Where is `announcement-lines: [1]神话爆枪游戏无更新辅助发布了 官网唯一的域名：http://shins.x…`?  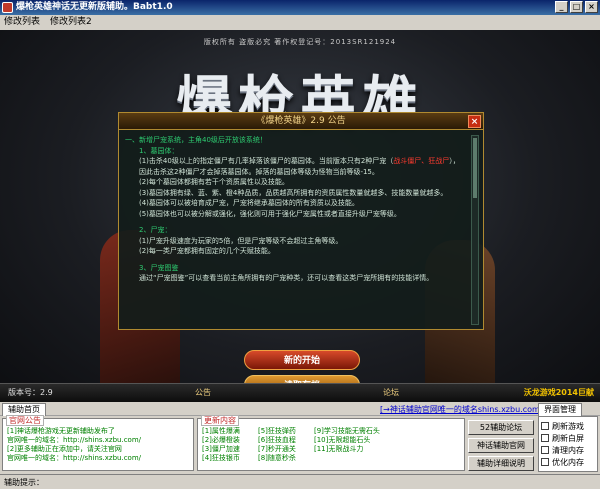
announcement-lines: [1]神话爆枪游戏无更新辅助发布了 官网唯一的域名：http://shins.x… is located at coordinates (74, 445).